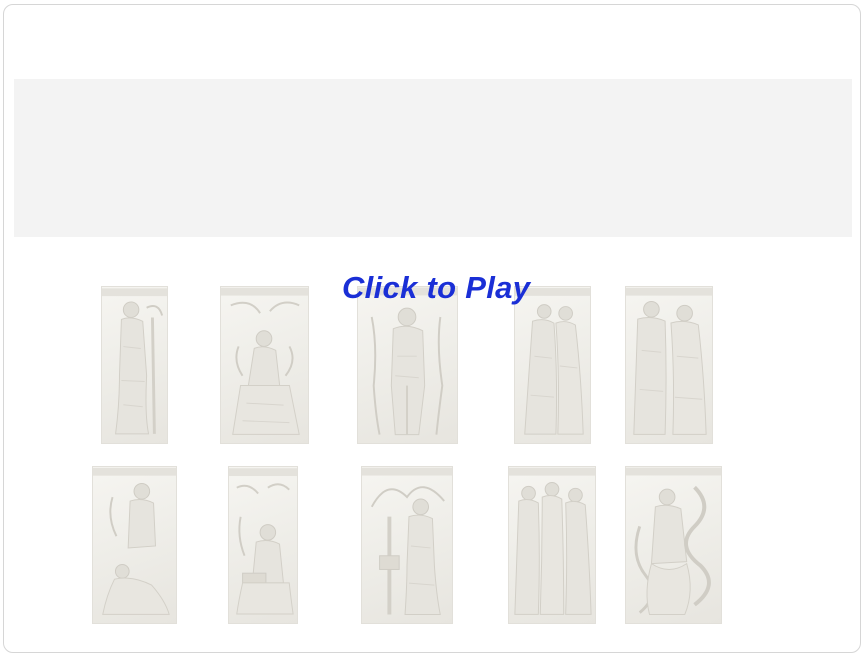 The width and height of the screenshot is (866, 657). What do you see at coordinates (436, 288) in the screenshot?
I see `click-to-play-button: Click to Play` at bounding box center [436, 288].